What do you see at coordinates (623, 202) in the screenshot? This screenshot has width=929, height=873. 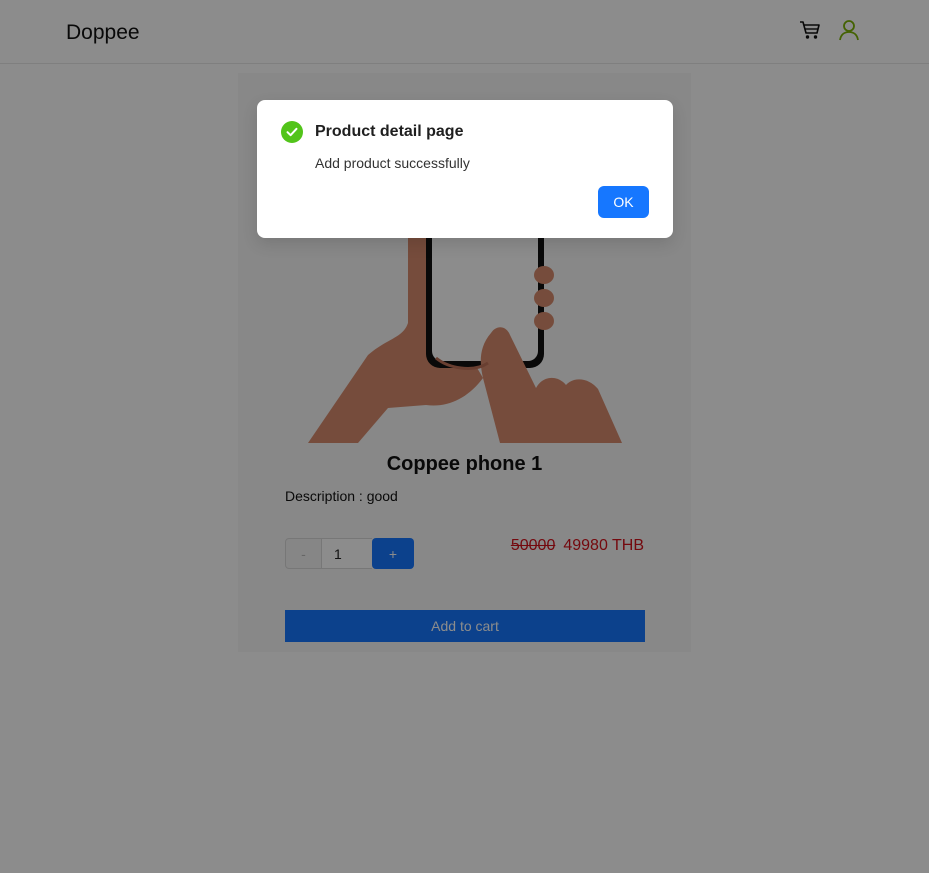 I see `ok-button: OK` at bounding box center [623, 202].